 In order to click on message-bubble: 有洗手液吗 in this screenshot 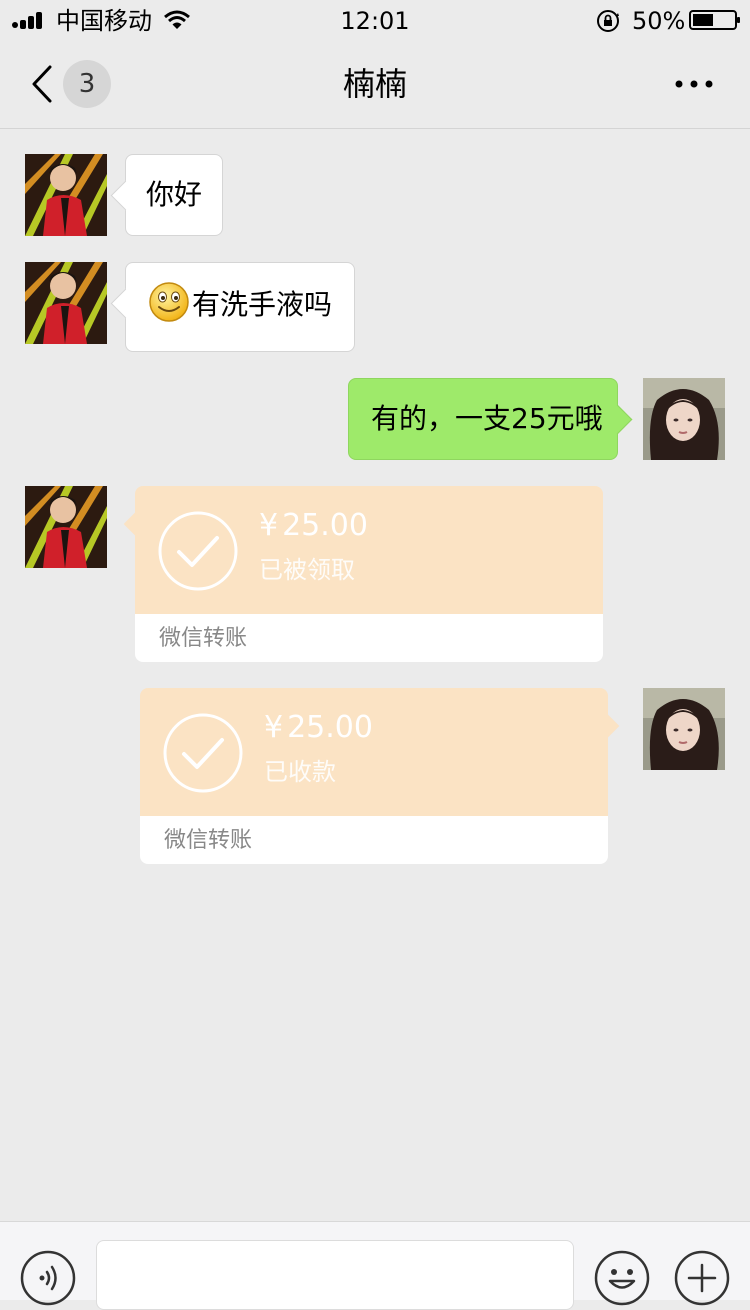, I will do `click(232, 307)`.